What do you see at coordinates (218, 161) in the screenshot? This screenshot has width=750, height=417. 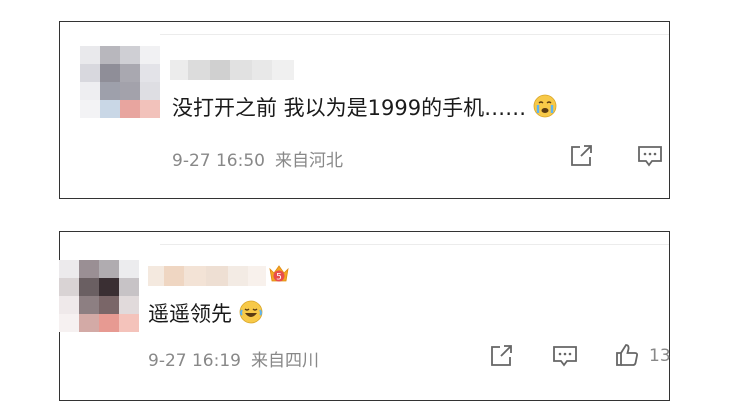 I see `comment-time: 9-27 16:50` at bounding box center [218, 161].